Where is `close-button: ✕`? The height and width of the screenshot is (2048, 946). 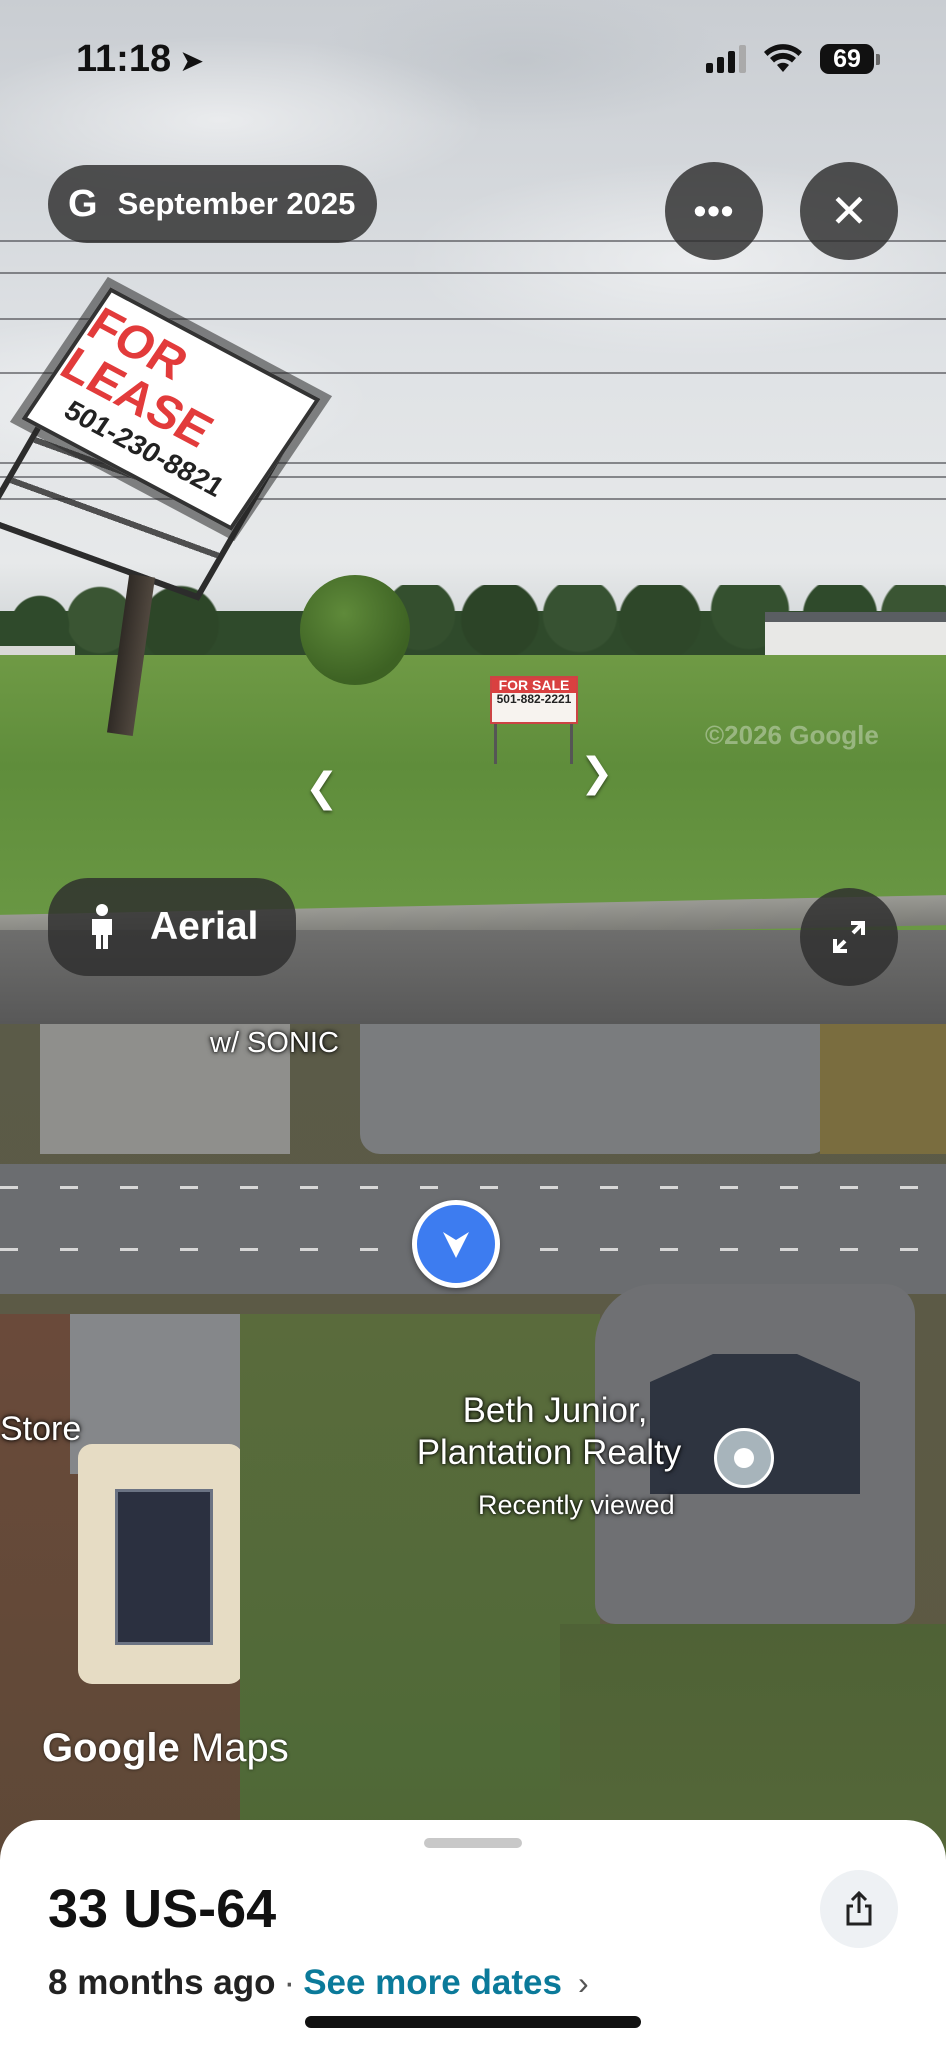 close-button: ✕ is located at coordinates (849, 211).